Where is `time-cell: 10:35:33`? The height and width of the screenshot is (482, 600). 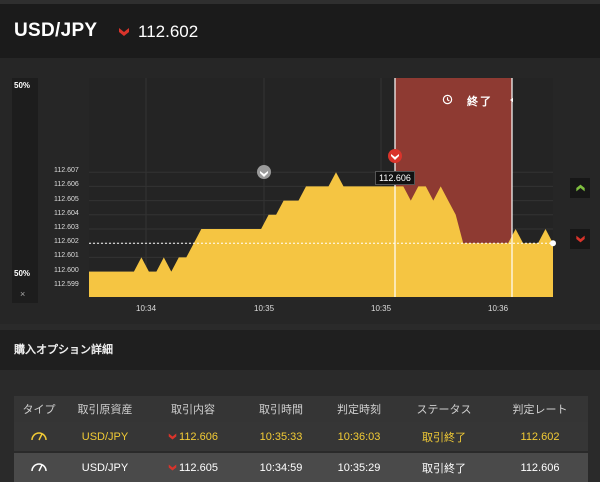 time-cell: 10:35:33 is located at coordinates (281, 436).